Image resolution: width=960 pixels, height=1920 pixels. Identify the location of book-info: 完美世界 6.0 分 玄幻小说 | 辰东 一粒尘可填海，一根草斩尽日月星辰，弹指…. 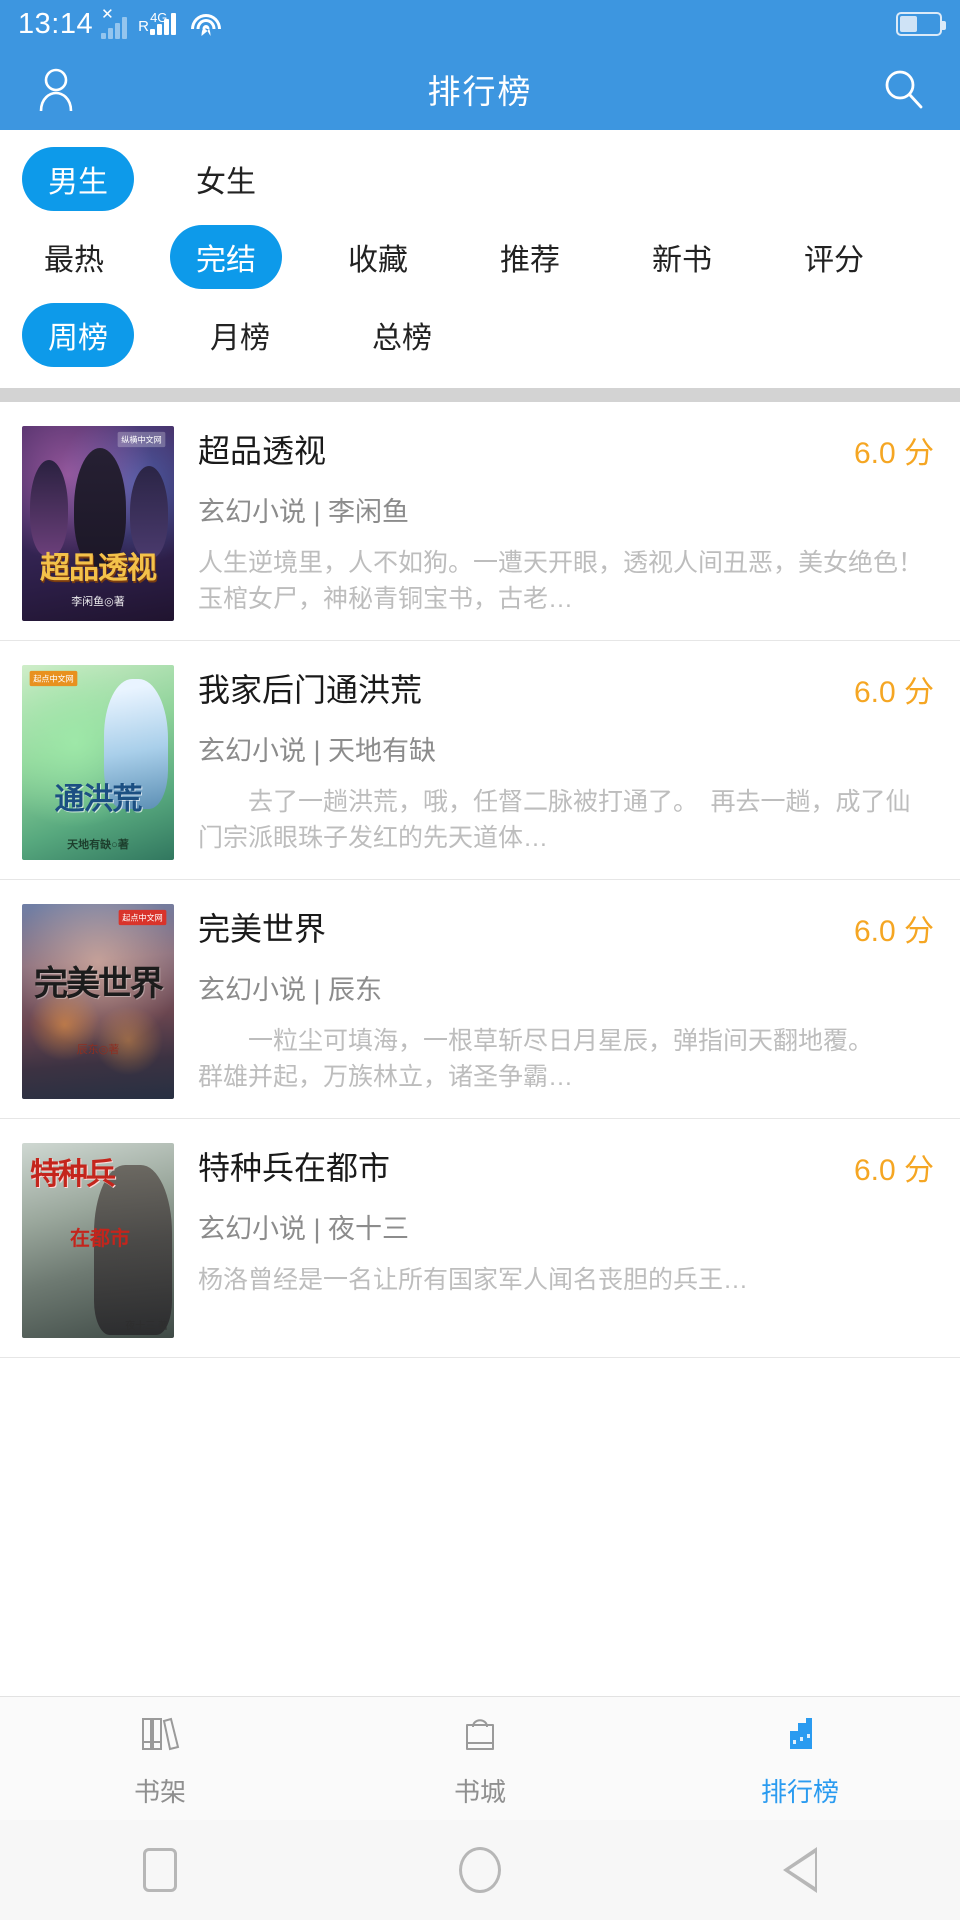
(554, 1000).